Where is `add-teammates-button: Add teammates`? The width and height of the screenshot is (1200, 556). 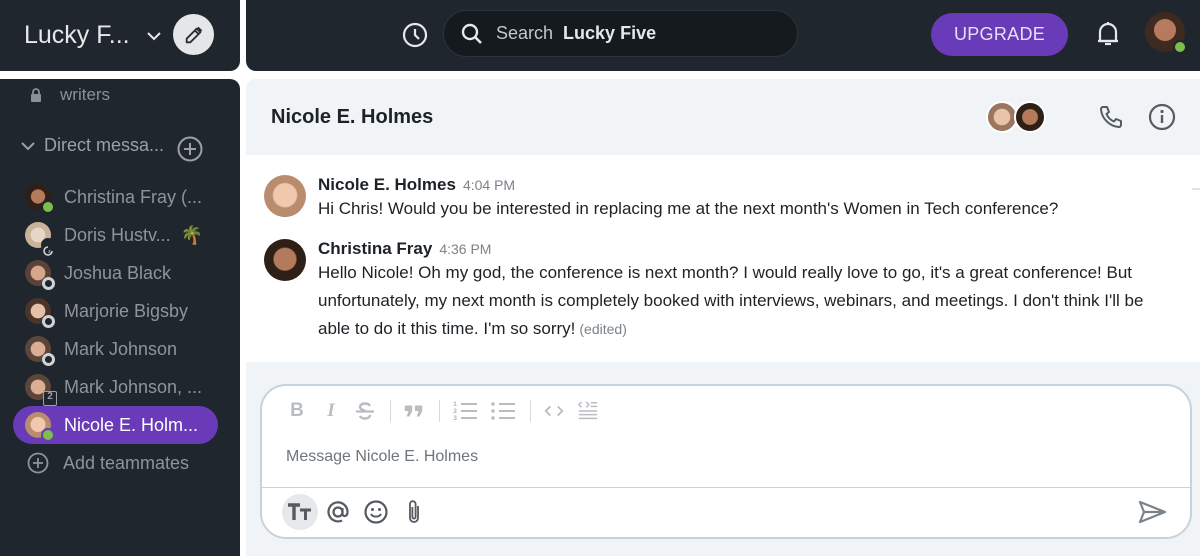 add-teammates-button: Add teammates is located at coordinates (108, 463).